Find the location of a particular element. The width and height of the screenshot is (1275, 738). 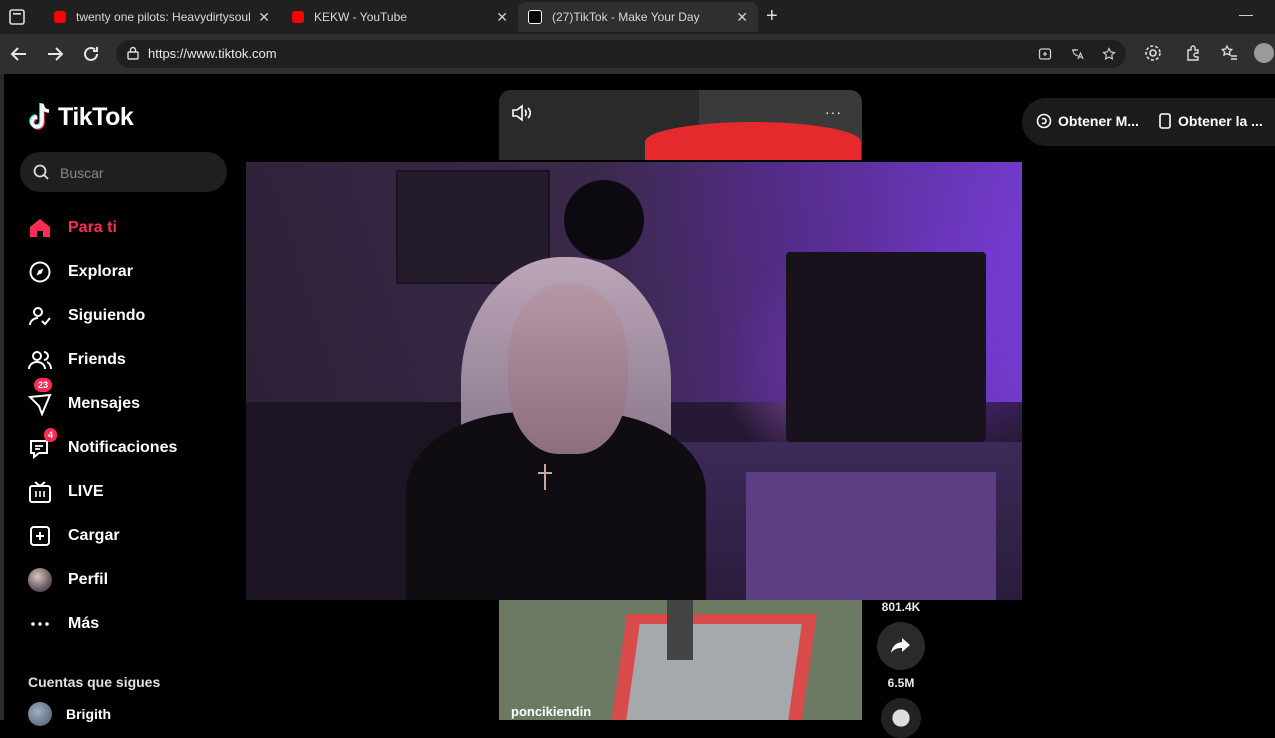

sidebar-item-friends: Friends is located at coordinates (128, 360).